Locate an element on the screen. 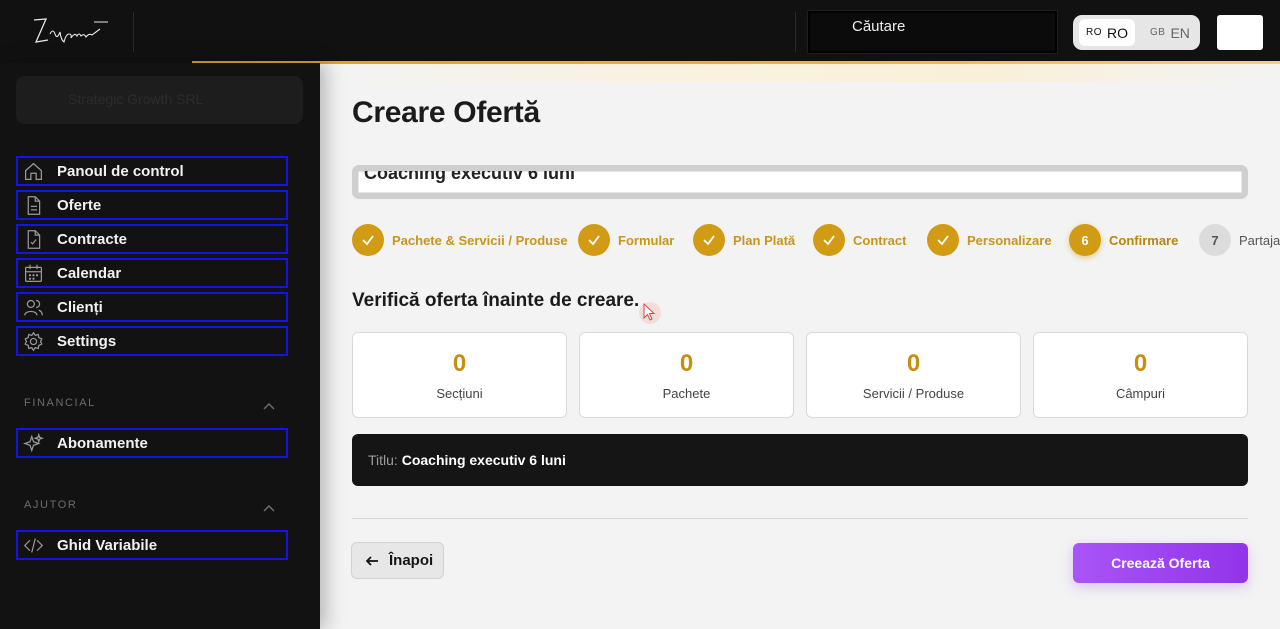 This screenshot has height=629, width=1280. stat-card-sections: 0 Secțiuni is located at coordinates (459, 375).